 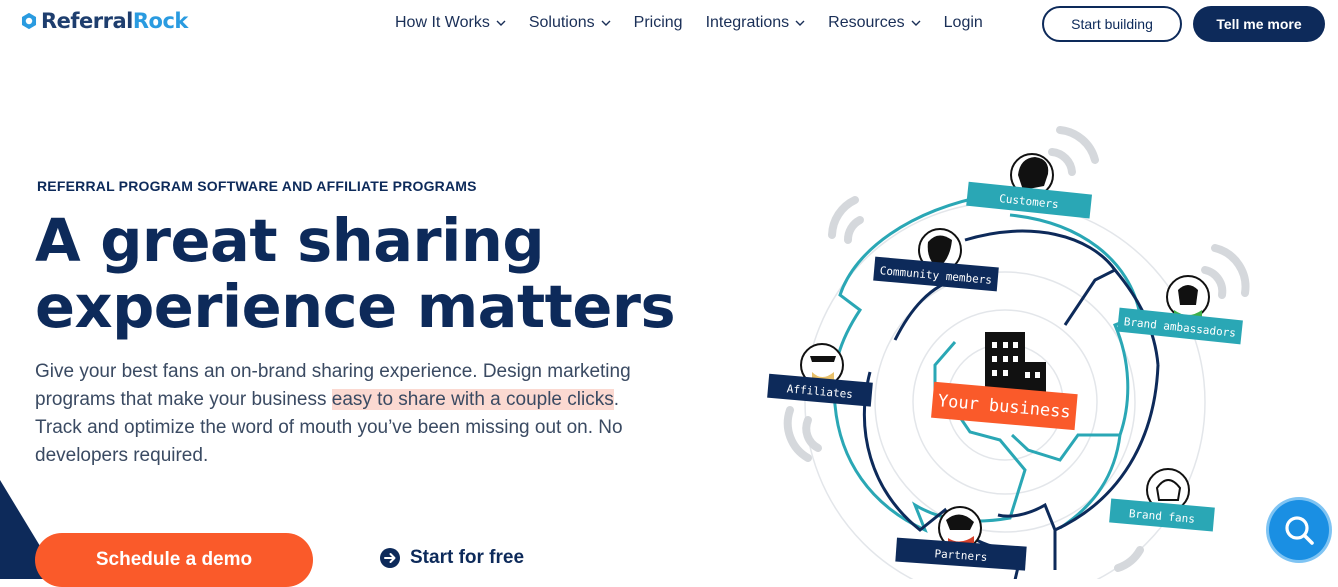 I want to click on nav-how-it-works: How It Works, so click(x=450, y=23).